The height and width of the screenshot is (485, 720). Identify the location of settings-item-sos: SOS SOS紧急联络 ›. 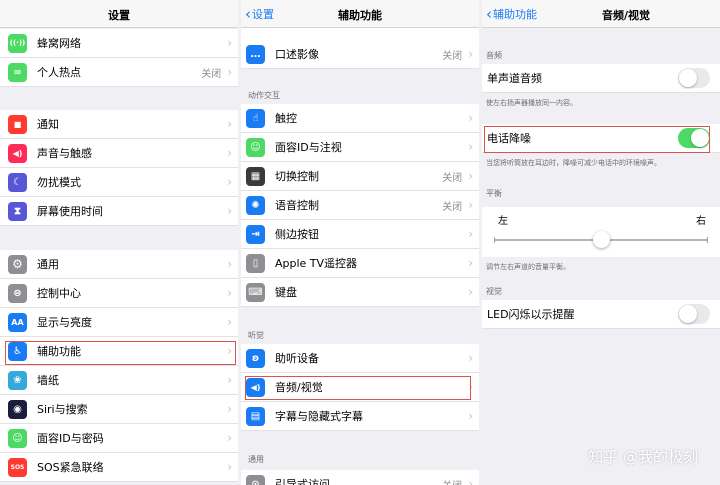
(119, 467).